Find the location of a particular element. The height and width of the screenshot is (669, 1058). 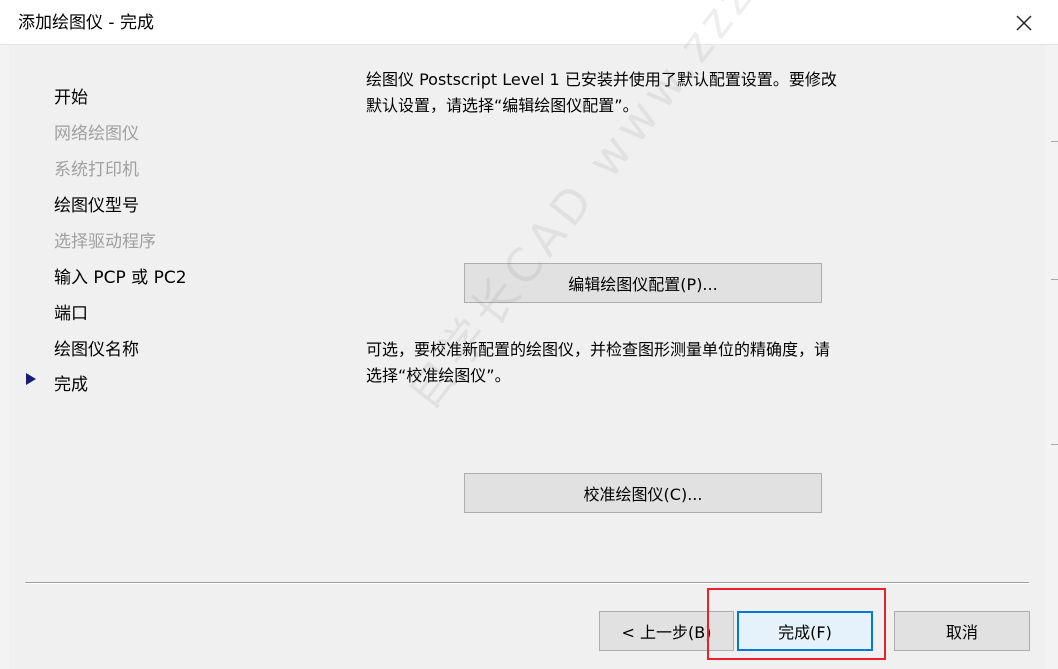

install-description-line: 绘图仪 Postscript Level 1 已安装并使用了默认配置设置。要修改 is located at coordinates (601, 79).